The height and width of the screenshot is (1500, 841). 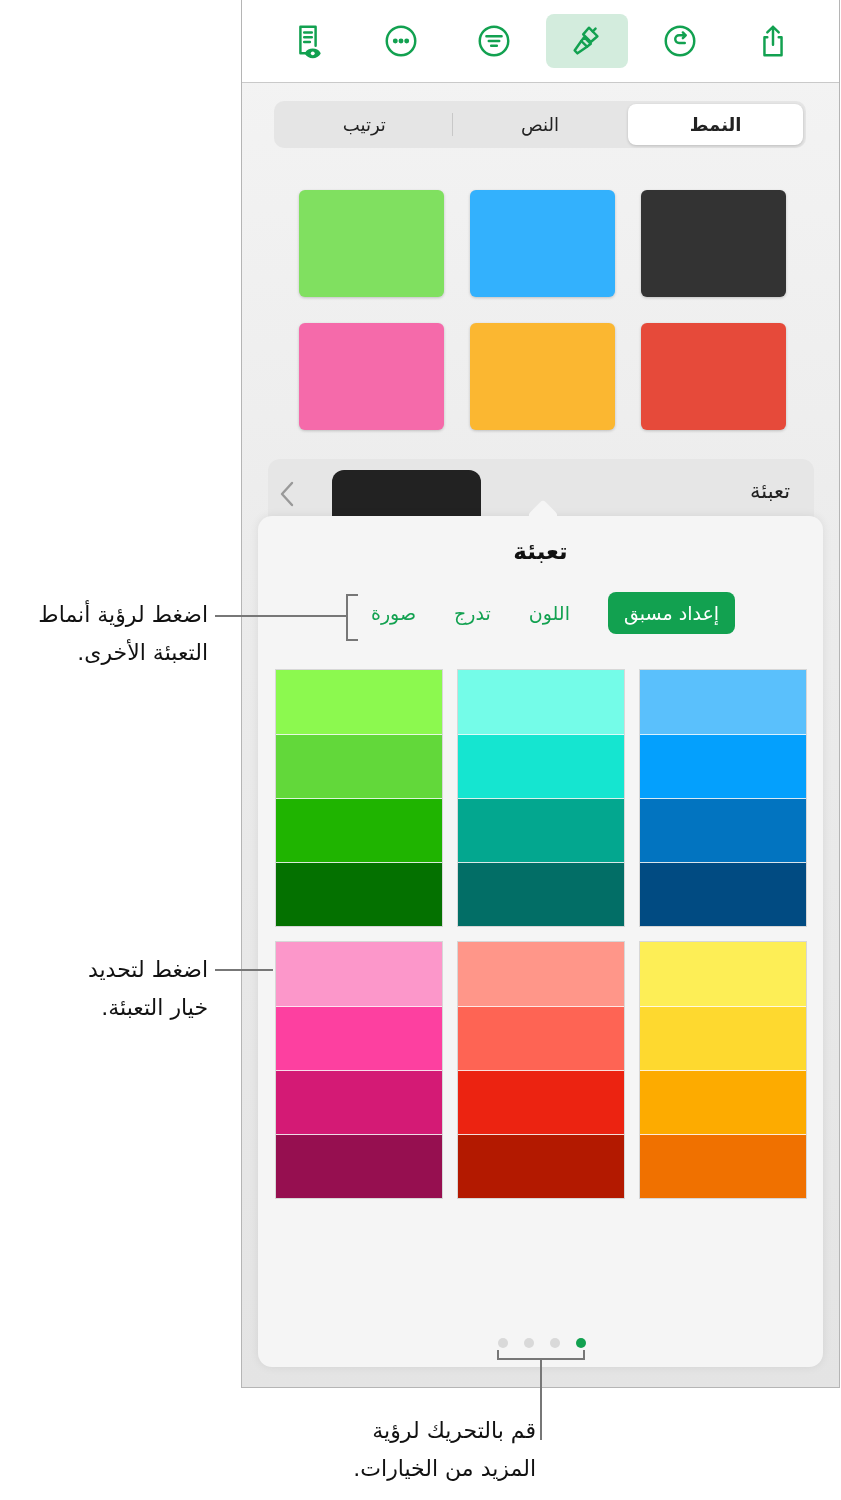 I want to click on callout-text: اضغط لرؤية أنماط التعبئة الأخرى., so click(x=122, y=633).